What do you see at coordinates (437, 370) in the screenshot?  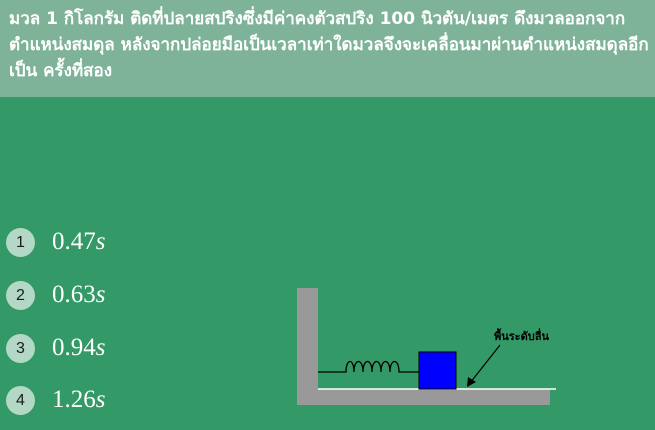 I see `mass-block` at bounding box center [437, 370].